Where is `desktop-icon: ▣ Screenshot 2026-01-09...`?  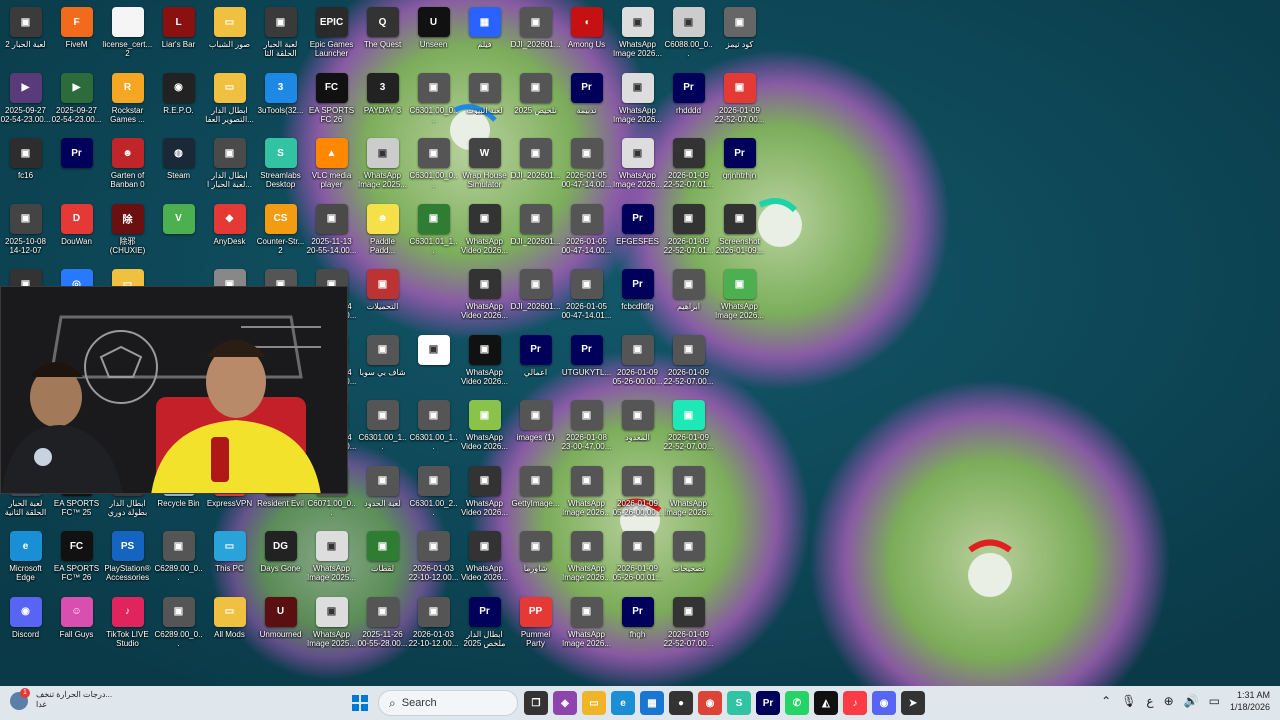
desktop-icon: ▣ Screenshot 2026-01-09... is located at coordinates (739, 233).